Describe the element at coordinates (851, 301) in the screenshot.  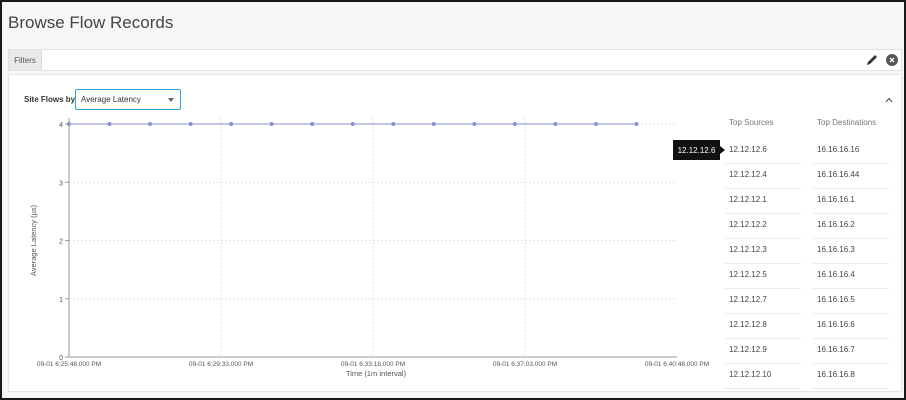
I see `top-destination-item: 16.16.16.5` at that location.